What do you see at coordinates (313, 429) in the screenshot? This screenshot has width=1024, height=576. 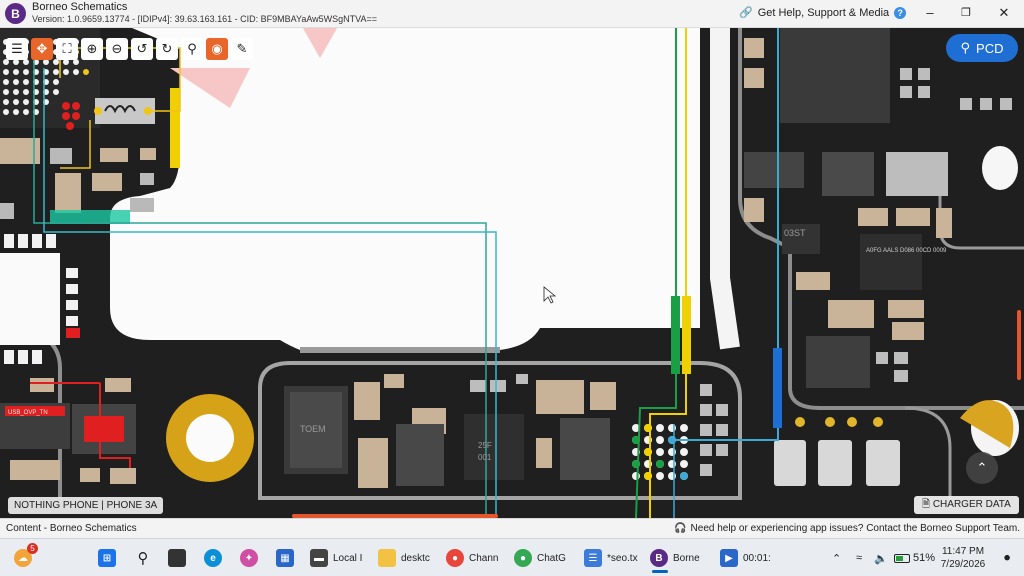 I see `chip-marking-toem: ТОЕМ` at bounding box center [313, 429].